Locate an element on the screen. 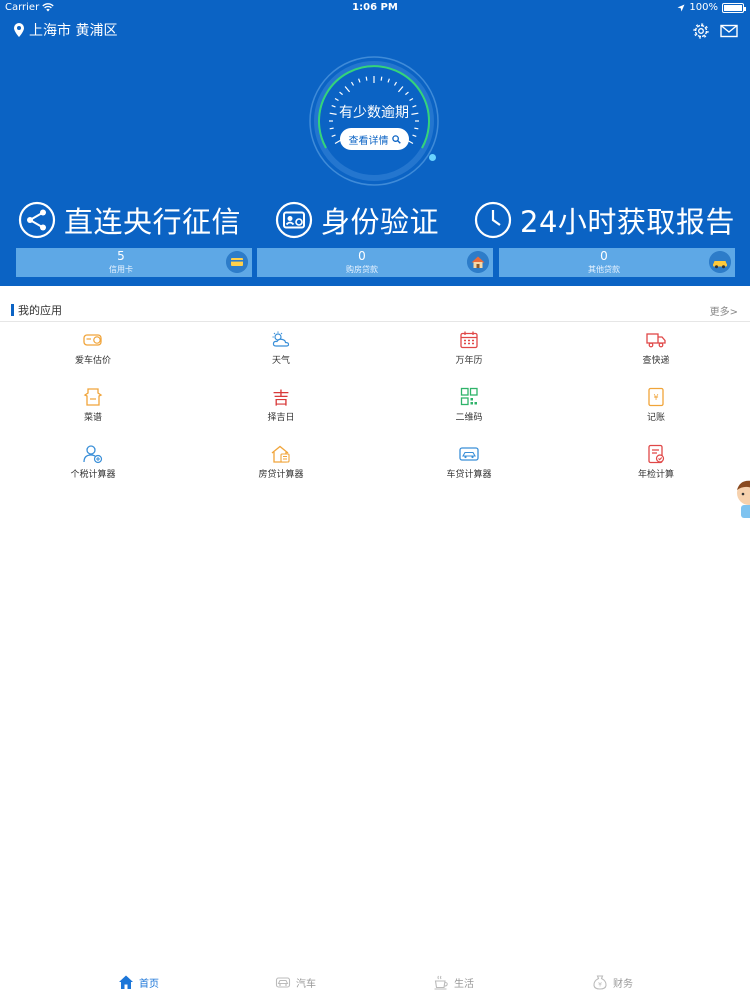  settings-button is located at coordinates (701, 31).